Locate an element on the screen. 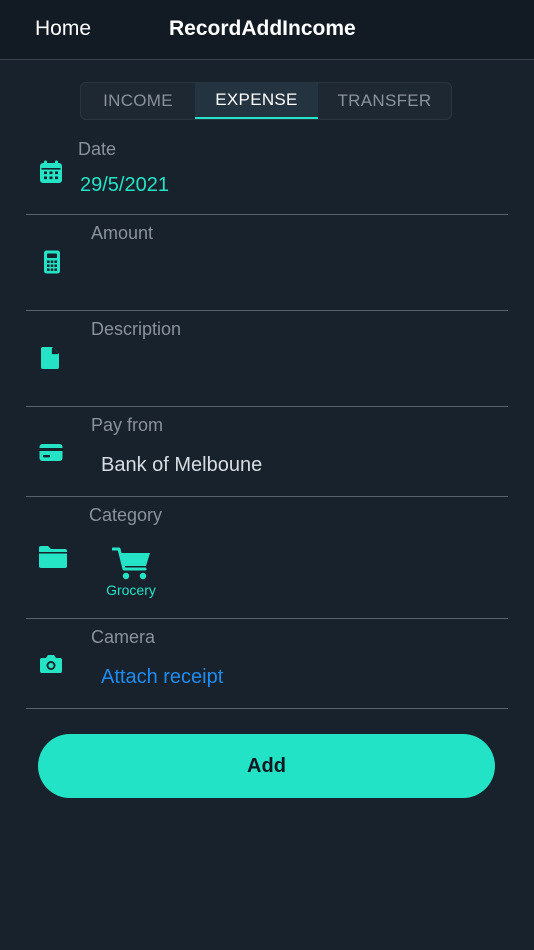 This screenshot has height=950, width=534. amount-label: Amount is located at coordinates (122, 233).